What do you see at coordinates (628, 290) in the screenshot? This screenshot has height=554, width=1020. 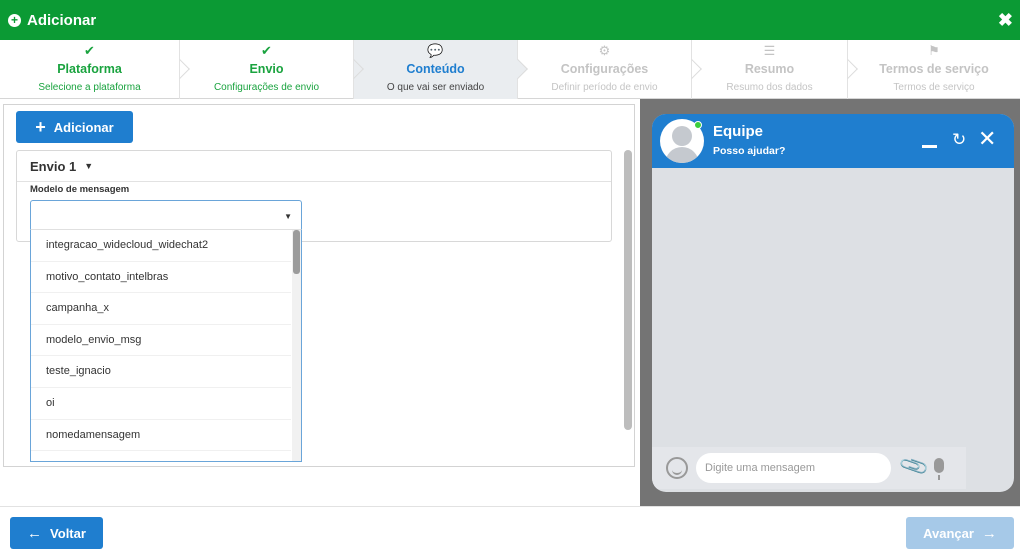 I see `panel-scrollbar` at bounding box center [628, 290].